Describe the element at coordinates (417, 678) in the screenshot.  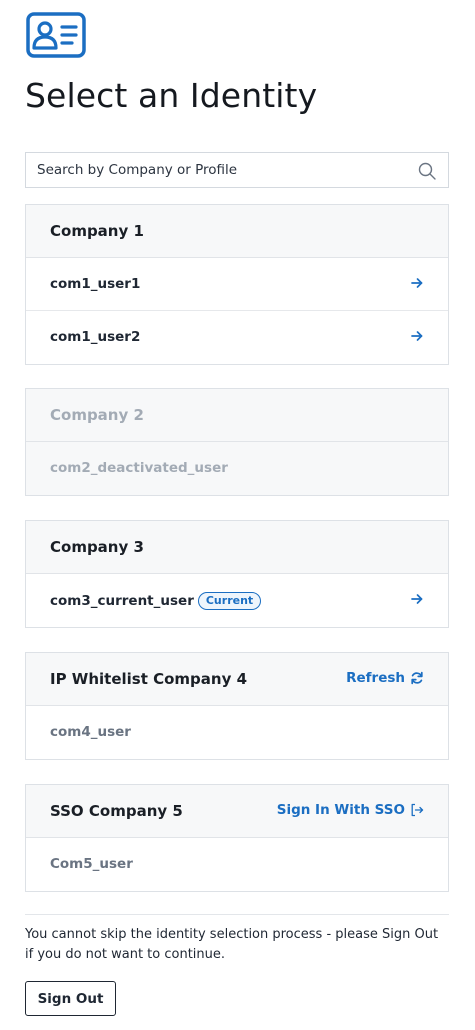
I see `refresh-icon` at that location.